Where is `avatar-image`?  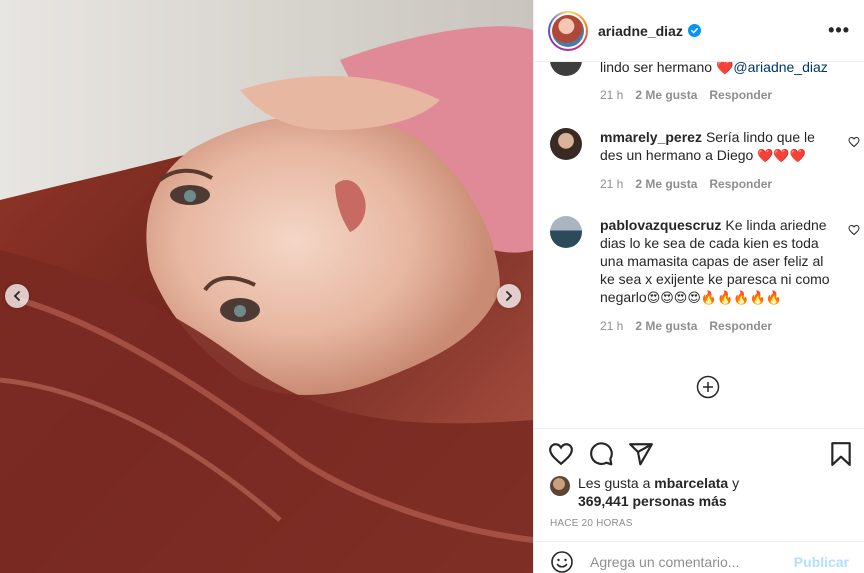
avatar-image is located at coordinates (568, 30).